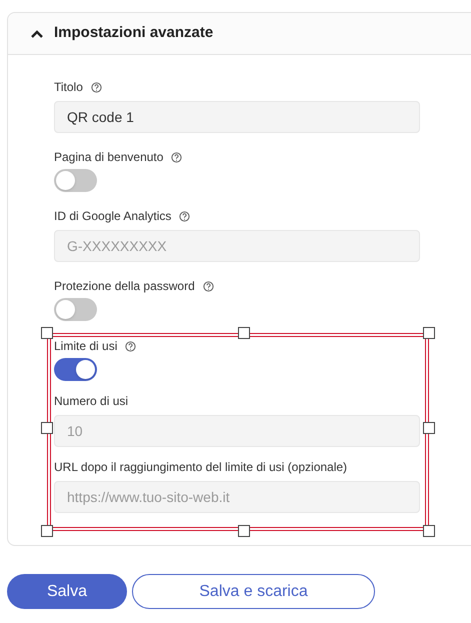 Image resolution: width=471 pixels, height=623 pixels. I want to click on text-field: QR code 1, so click(237, 117).